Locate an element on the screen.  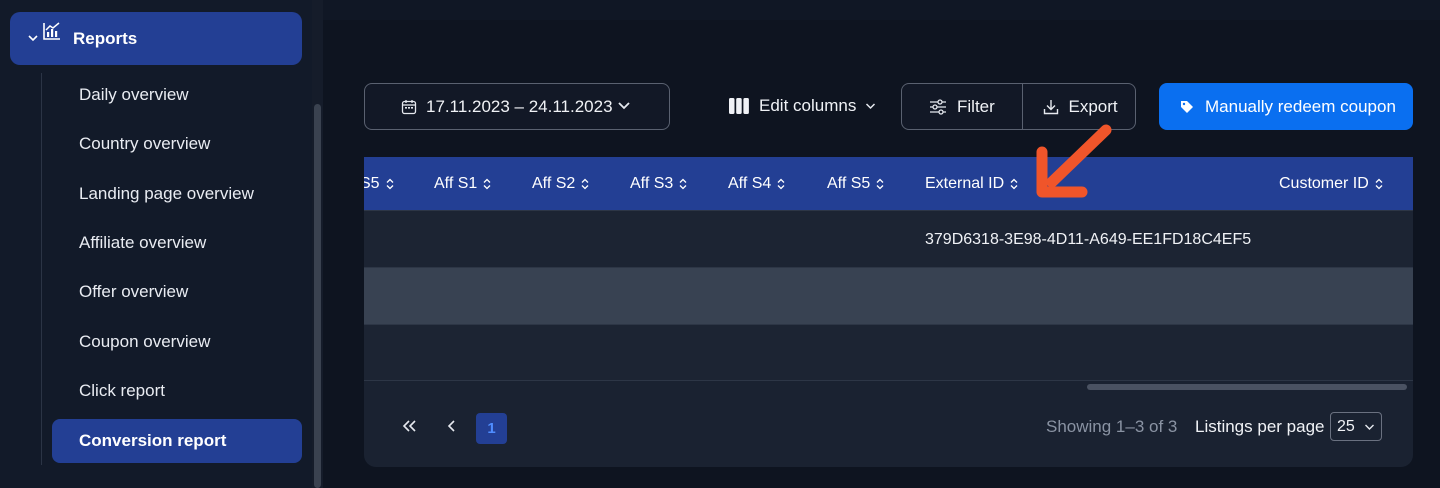
sidebar-item-coupon-overview: Coupon overview is located at coordinates (177, 342).